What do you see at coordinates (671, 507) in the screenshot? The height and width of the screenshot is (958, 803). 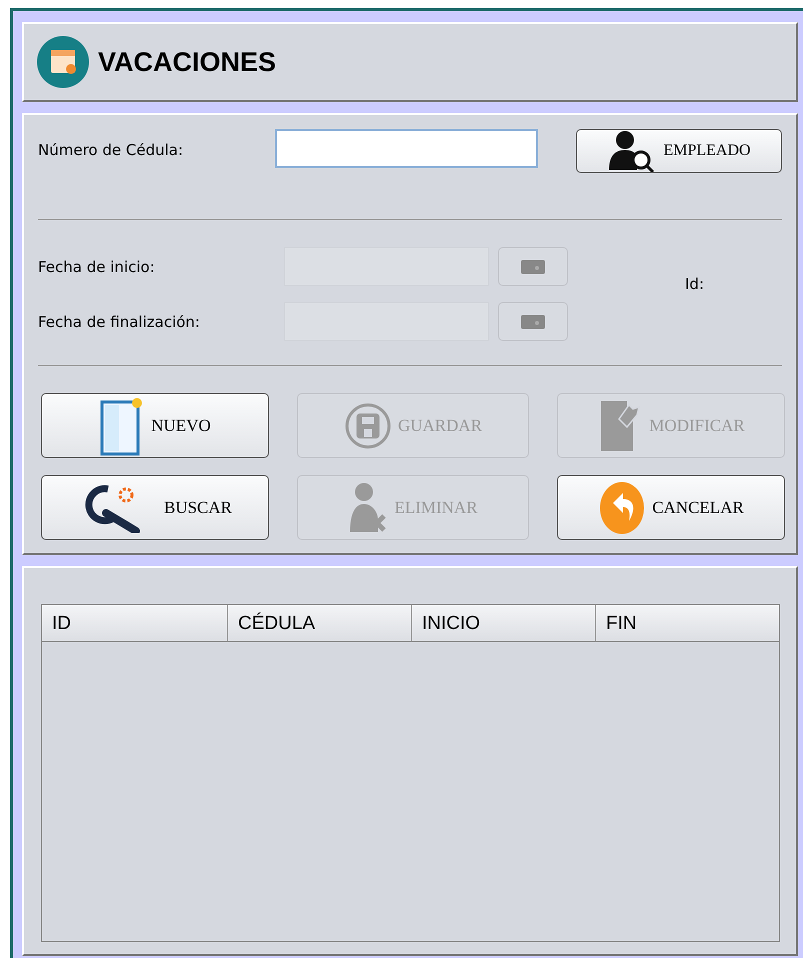 I see `cancel-button: CANCELAR` at bounding box center [671, 507].